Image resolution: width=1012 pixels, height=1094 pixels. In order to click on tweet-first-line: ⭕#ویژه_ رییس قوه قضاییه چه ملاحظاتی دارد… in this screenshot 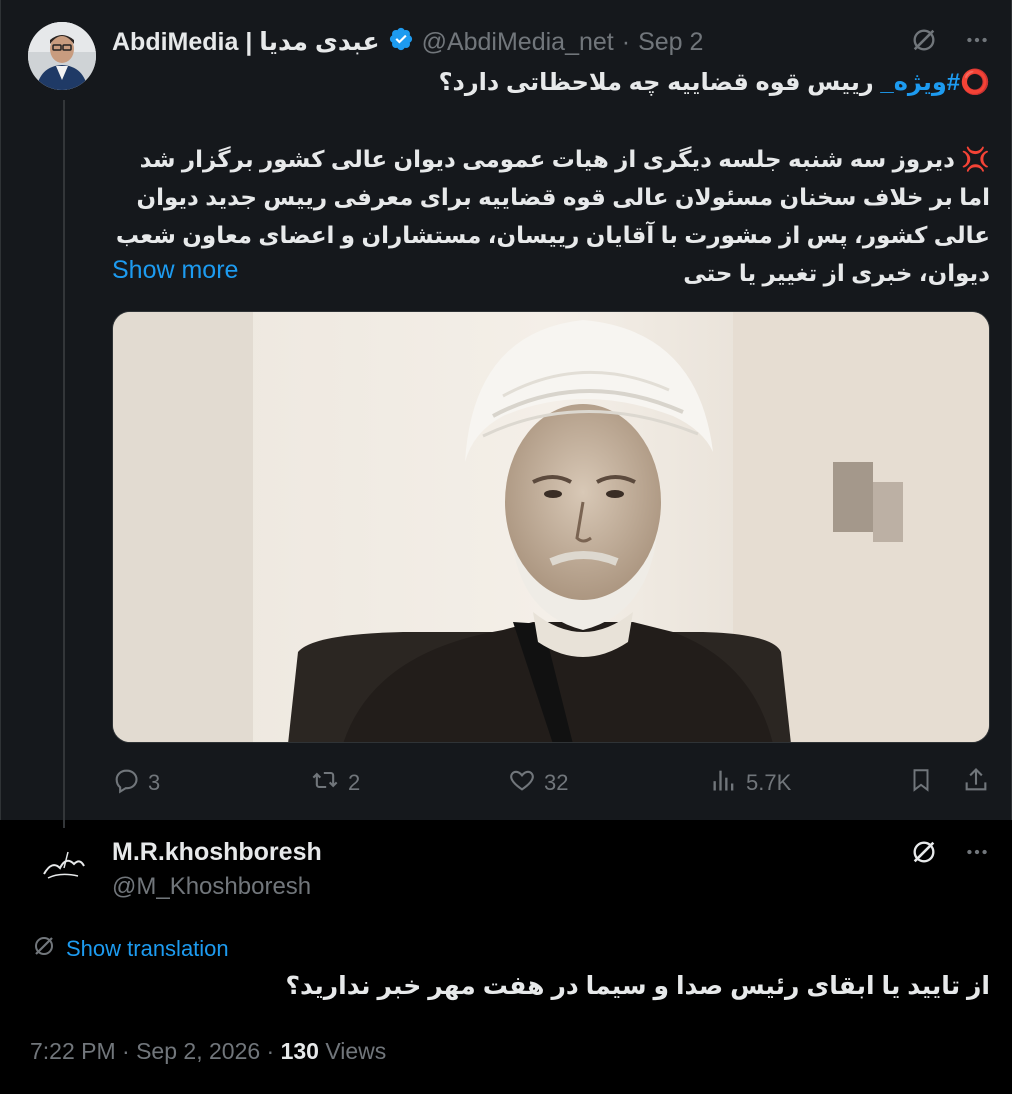, I will do `click(550, 83)`.